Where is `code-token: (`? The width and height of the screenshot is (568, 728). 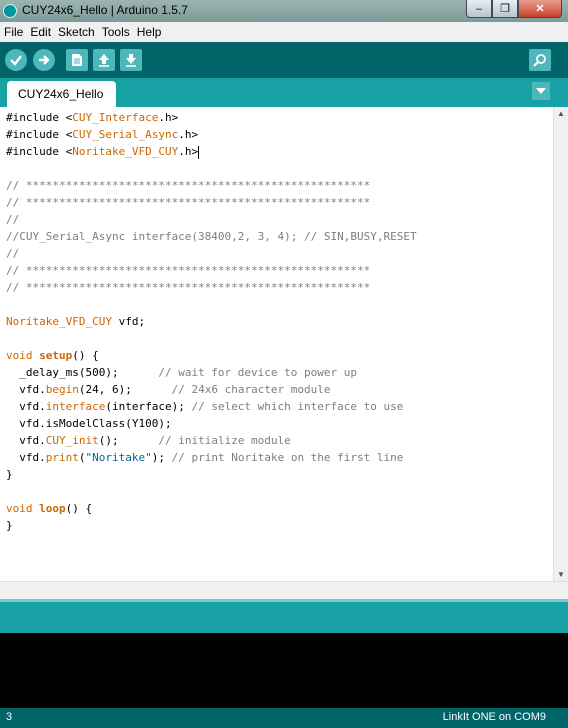 code-token: ( is located at coordinates (82, 457).